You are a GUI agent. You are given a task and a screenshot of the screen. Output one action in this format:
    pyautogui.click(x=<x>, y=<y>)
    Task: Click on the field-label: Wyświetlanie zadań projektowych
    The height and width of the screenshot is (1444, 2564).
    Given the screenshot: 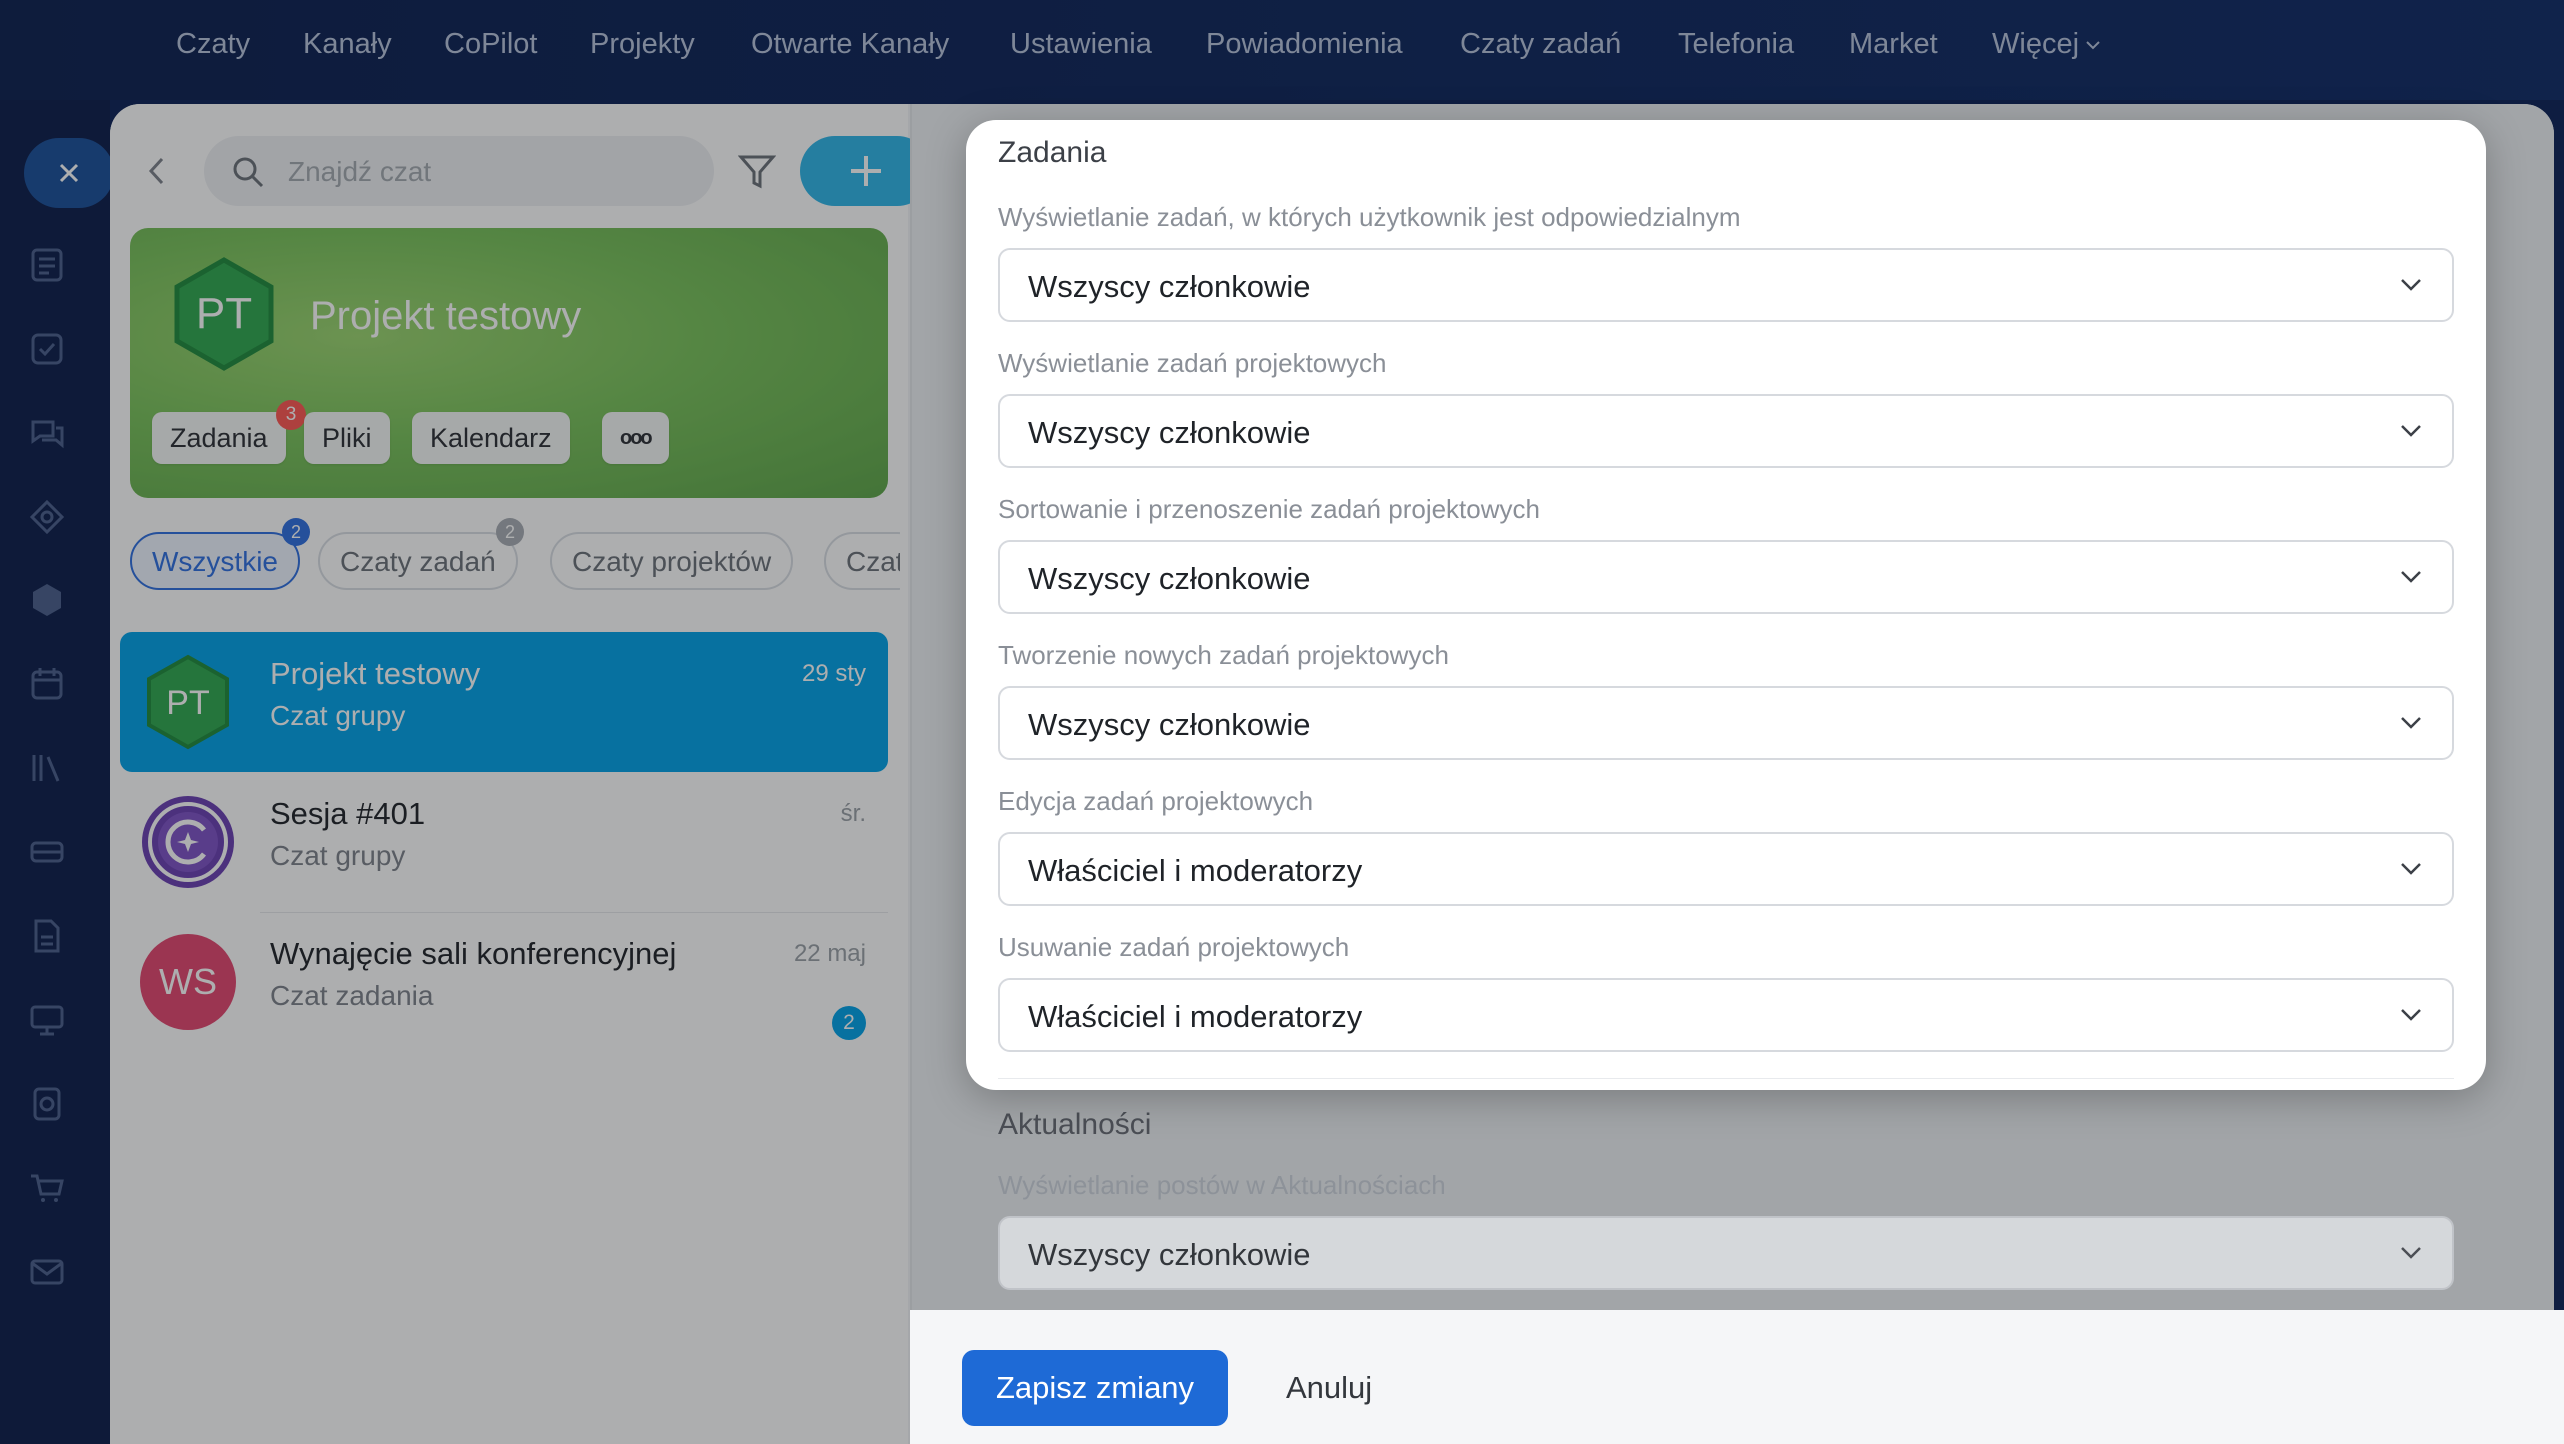 What is the action you would take?
    pyautogui.click(x=1192, y=363)
    